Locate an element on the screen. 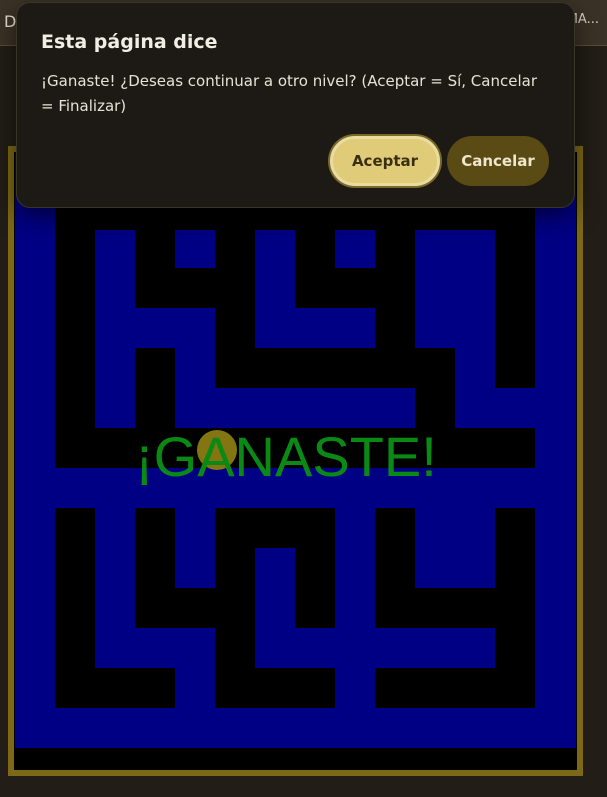 The width and height of the screenshot is (607, 797). cancel-button-label: Cancelar is located at coordinates (498, 161).